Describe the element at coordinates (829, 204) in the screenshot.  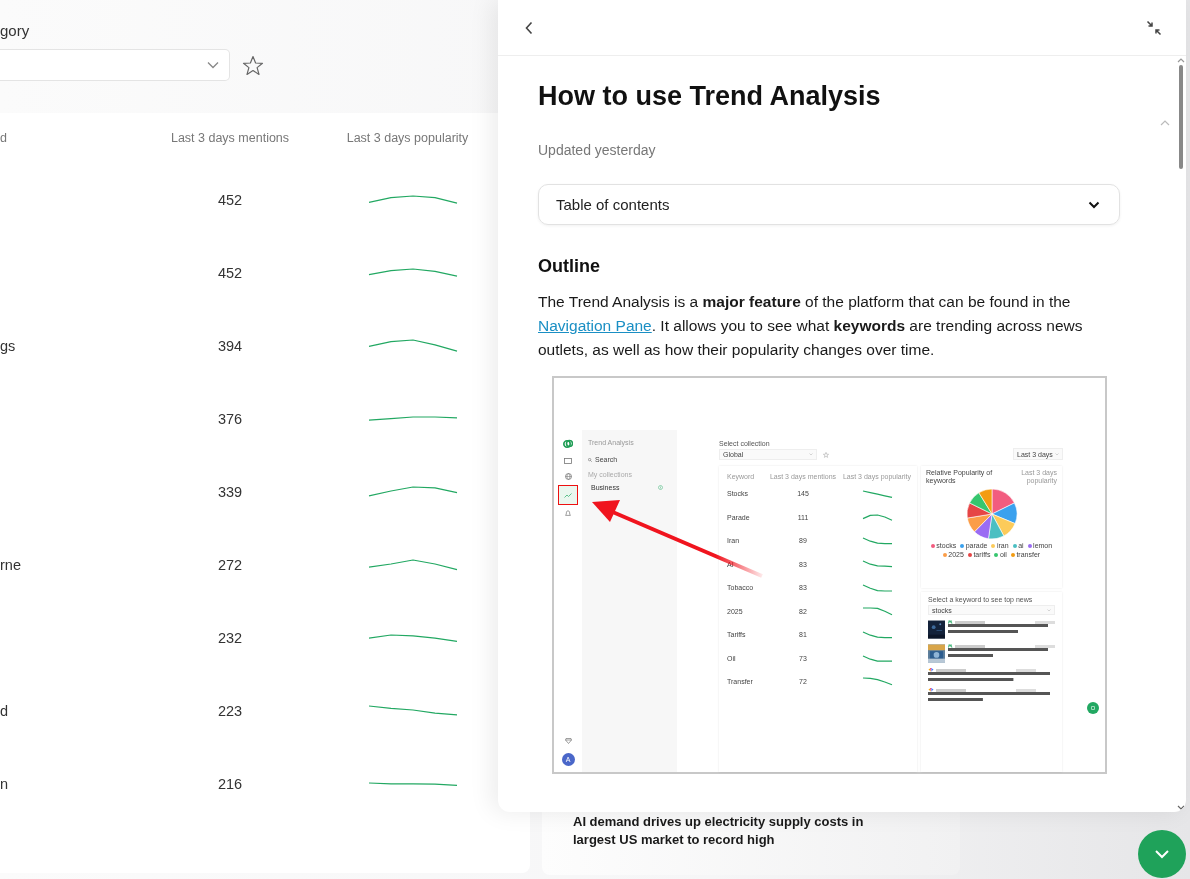
I see `table-of-contents-dropdown: Table of contents` at that location.